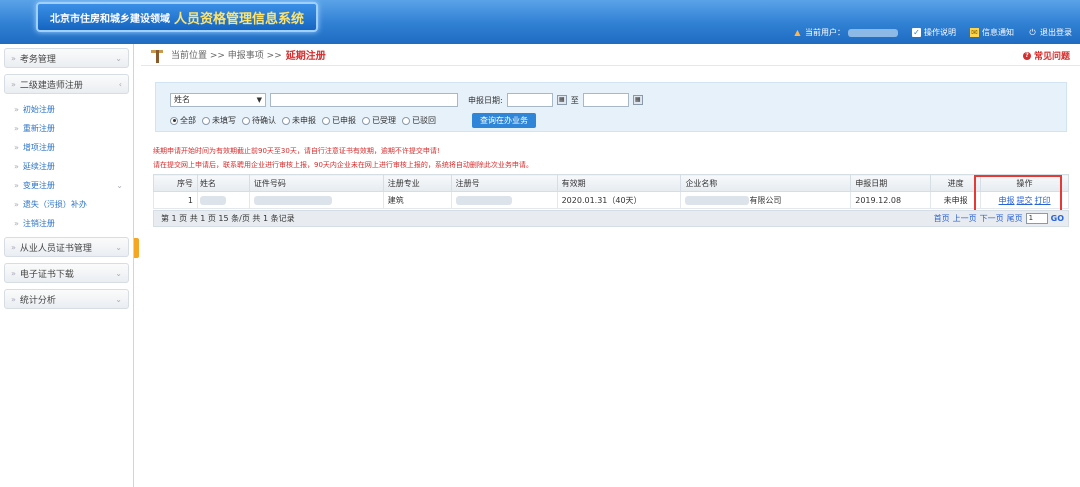 This screenshot has height=487, width=1080. I want to click on sidebar-item-label: 重新注册, so click(38, 128).